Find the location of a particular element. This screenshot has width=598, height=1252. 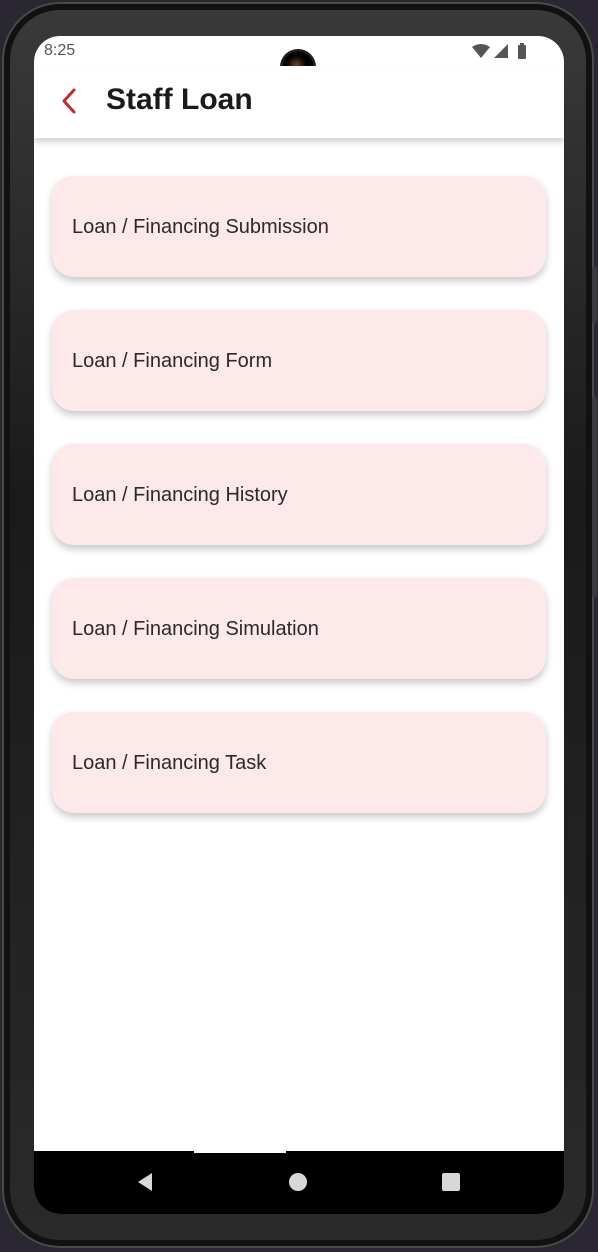

menu-item-simulation: Loan / Financing Simulation is located at coordinates (299, 628).